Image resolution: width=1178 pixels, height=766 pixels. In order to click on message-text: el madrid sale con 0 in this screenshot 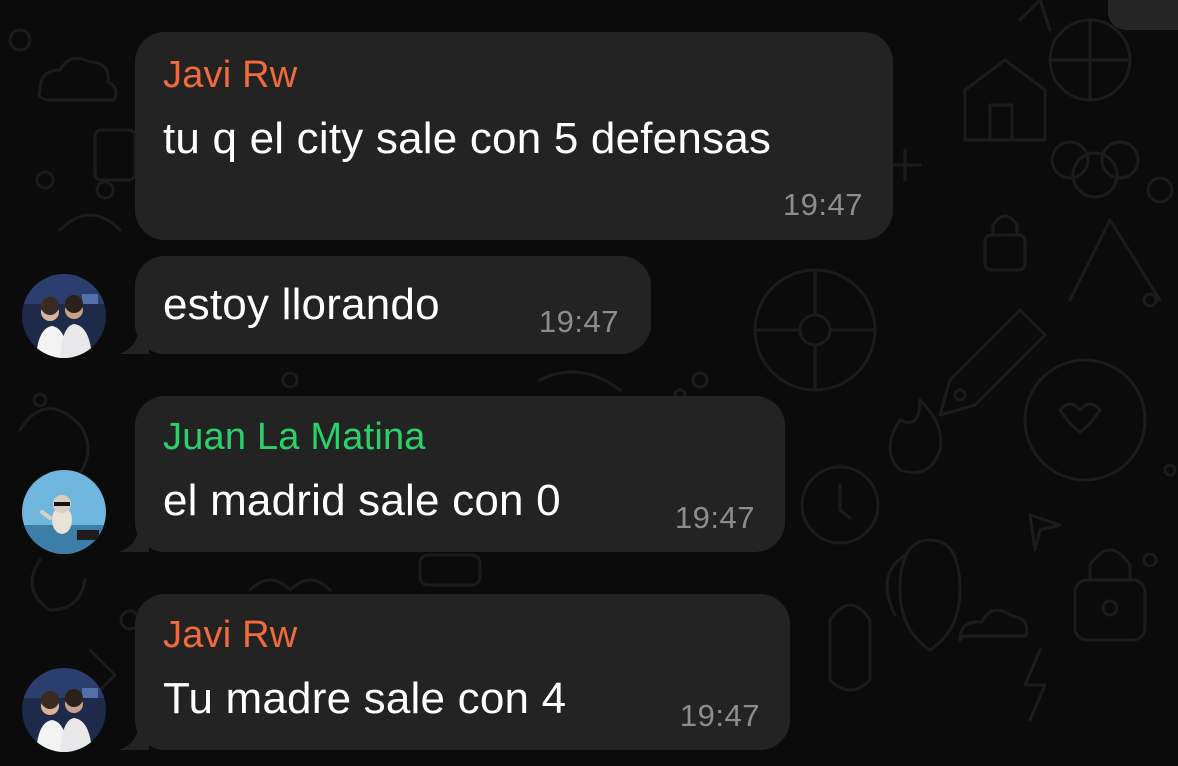, I will do `click(362, 500)`.